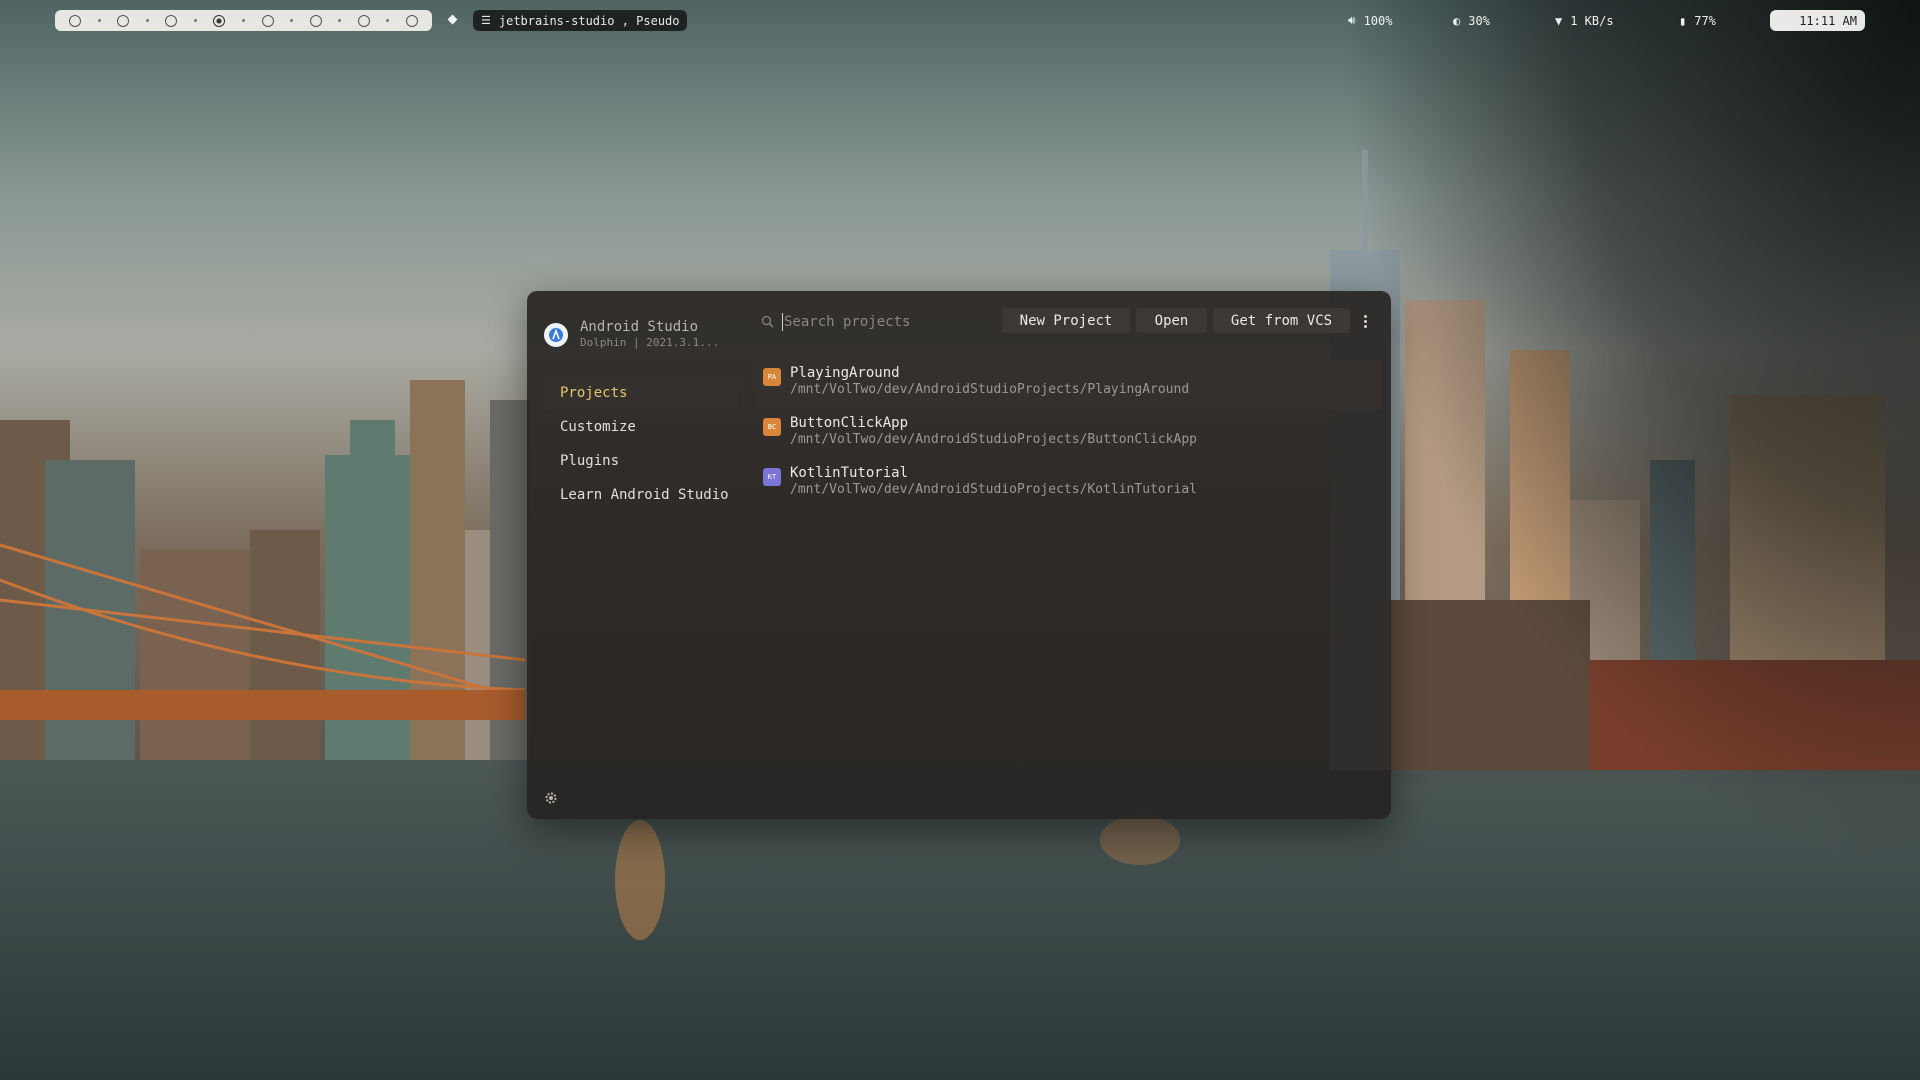 The image size is (1920, 1080). I want to click on android-studio-logo-icon, so click(556, 335).